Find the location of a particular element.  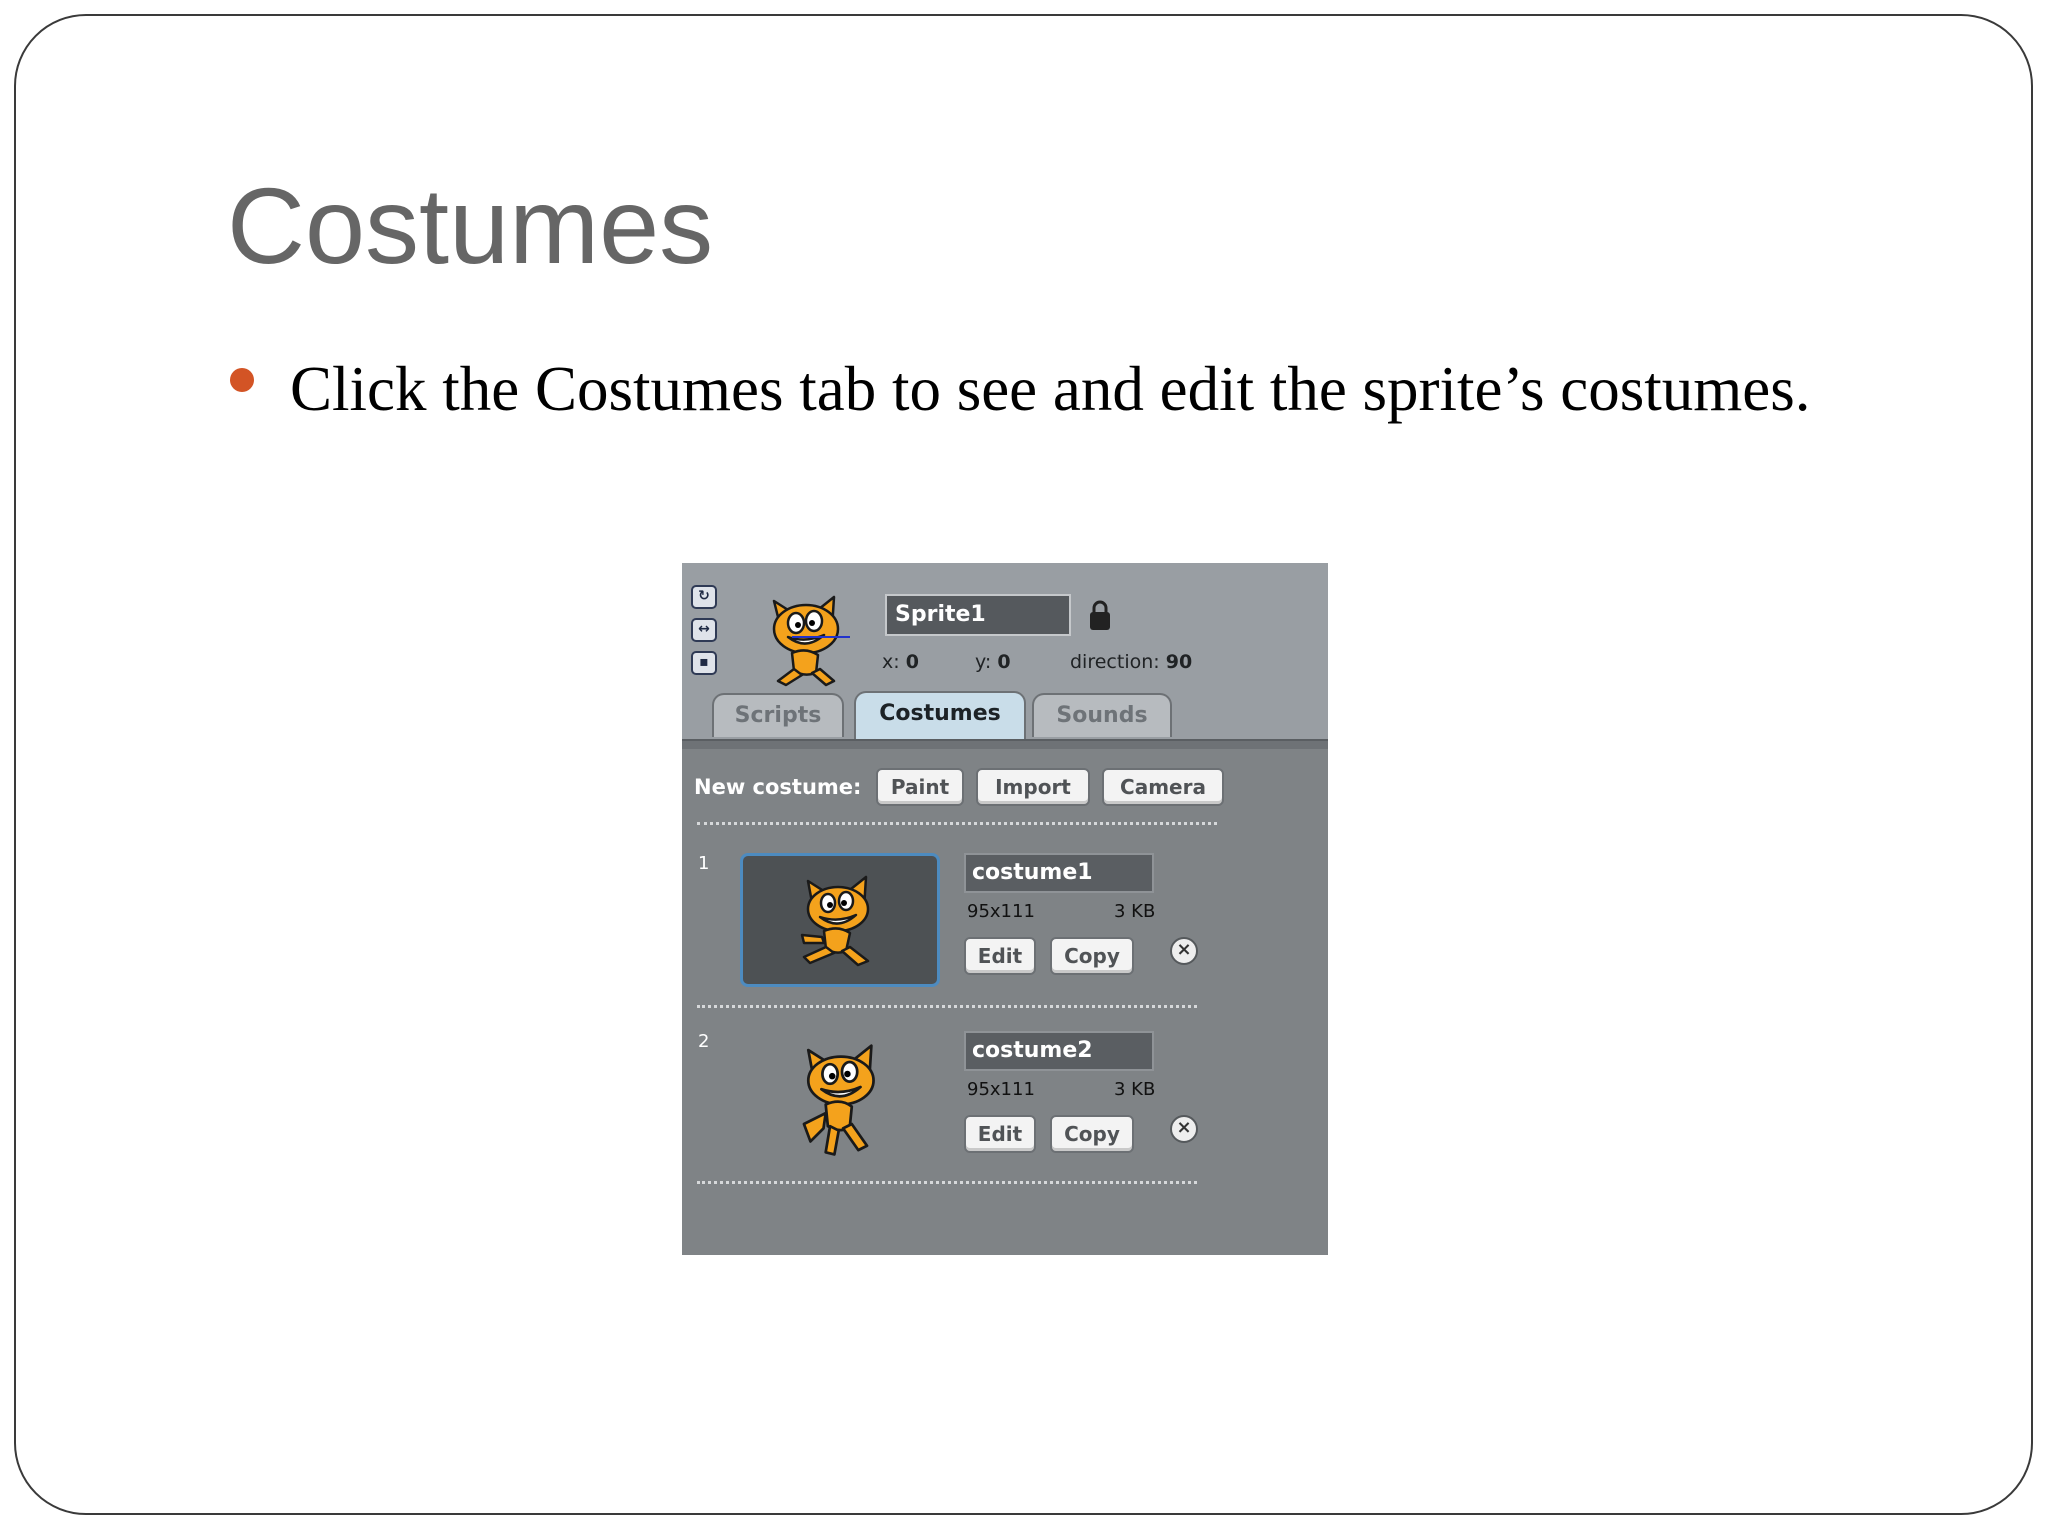

costume2-cat-icon is located at coordinates (842, 1099).